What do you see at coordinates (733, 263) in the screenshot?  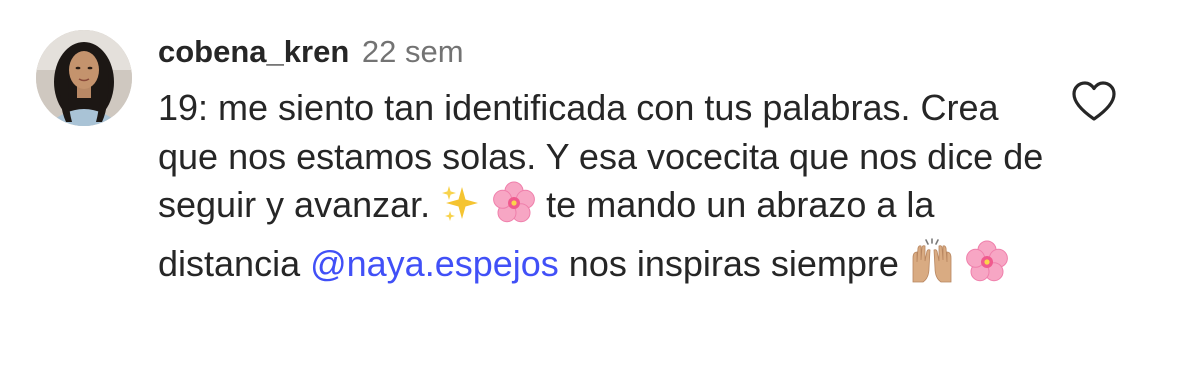 I see `comment-text-part3: nos inspiras siempre` at bounding box center [733, 263].